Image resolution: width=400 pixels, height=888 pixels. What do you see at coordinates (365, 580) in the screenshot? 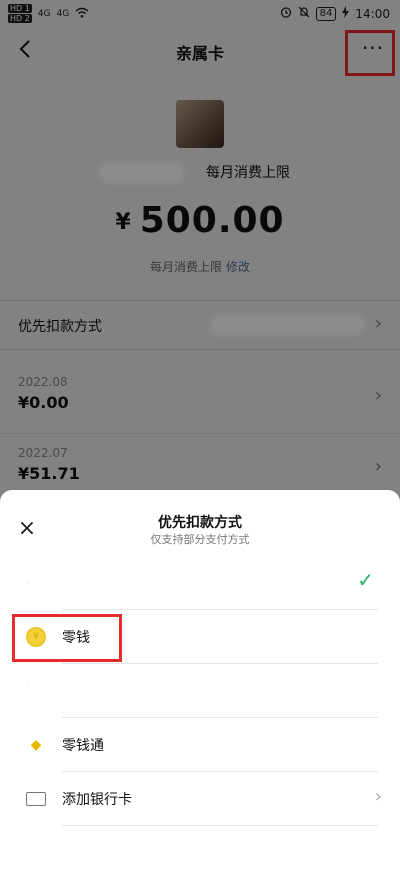
I see `check-icon: ✓` at bounding box center [365, 580].